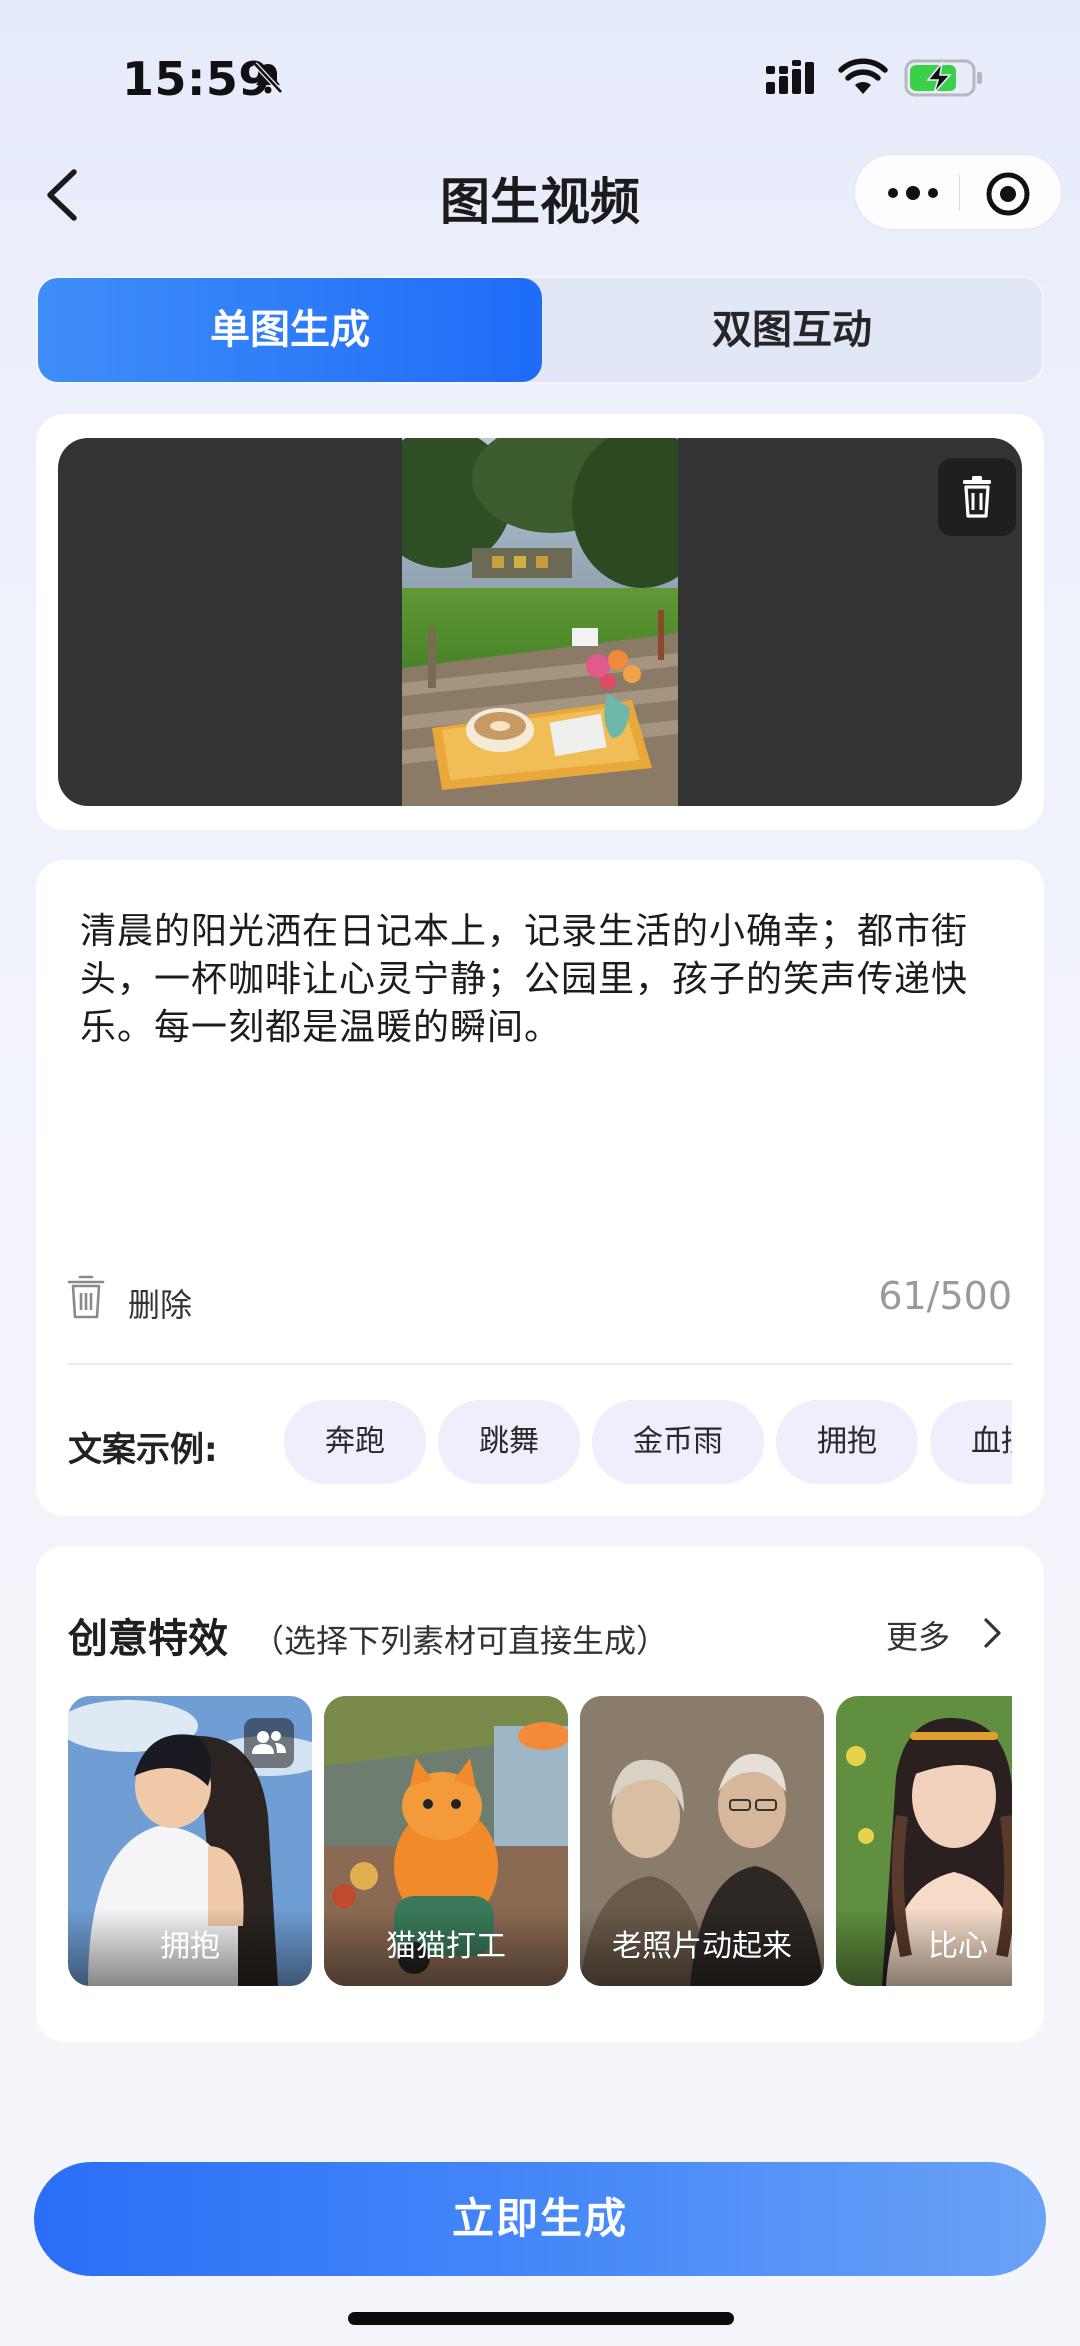 This screenshot has height=2346, width=1080. I want to click on example-chip: 跳舞, so click(509, 1442).